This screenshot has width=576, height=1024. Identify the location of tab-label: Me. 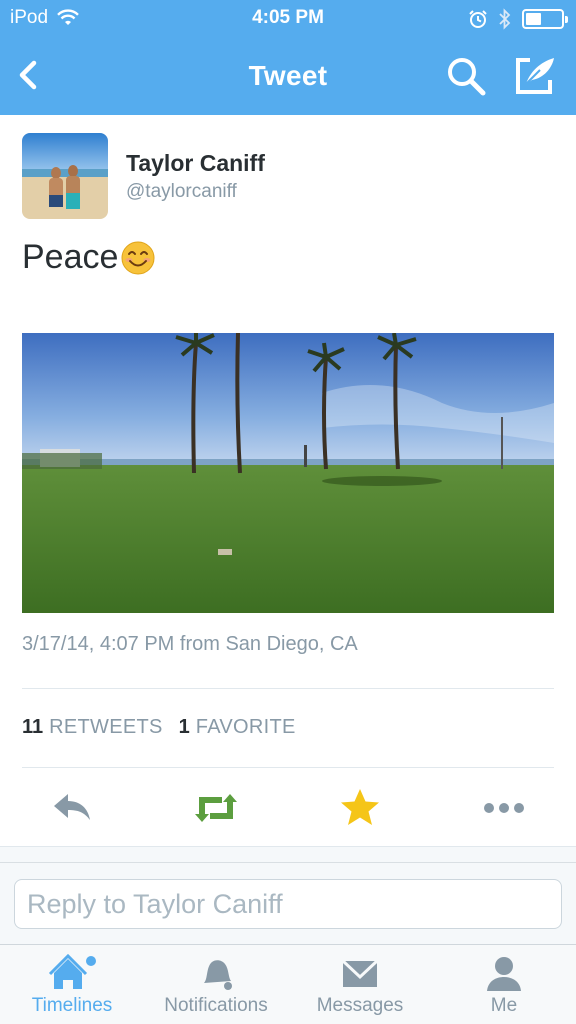
(504, 1005).